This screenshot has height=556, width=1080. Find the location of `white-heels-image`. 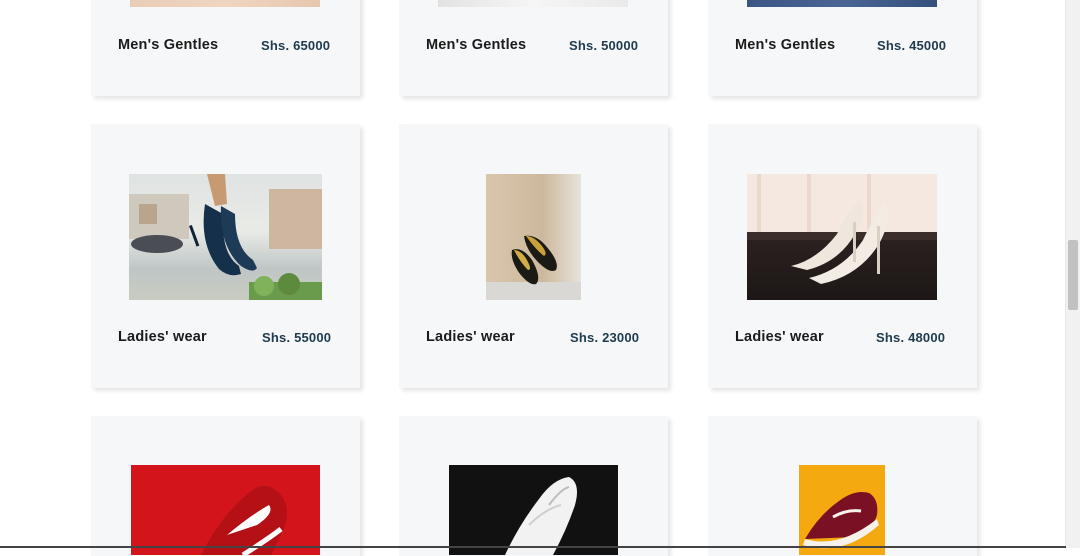

white-heels-image is located at coordinates (842, 229).